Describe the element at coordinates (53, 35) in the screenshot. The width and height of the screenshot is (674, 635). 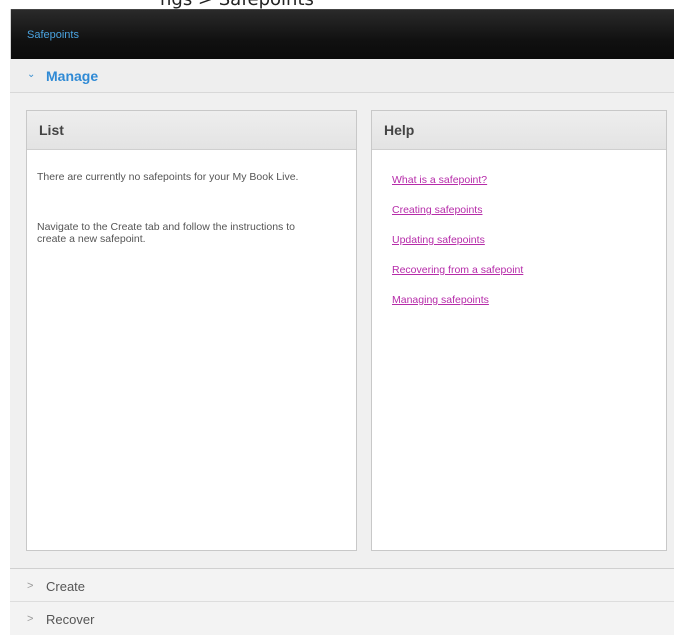
I see `window-title: Safepoints` at that location.